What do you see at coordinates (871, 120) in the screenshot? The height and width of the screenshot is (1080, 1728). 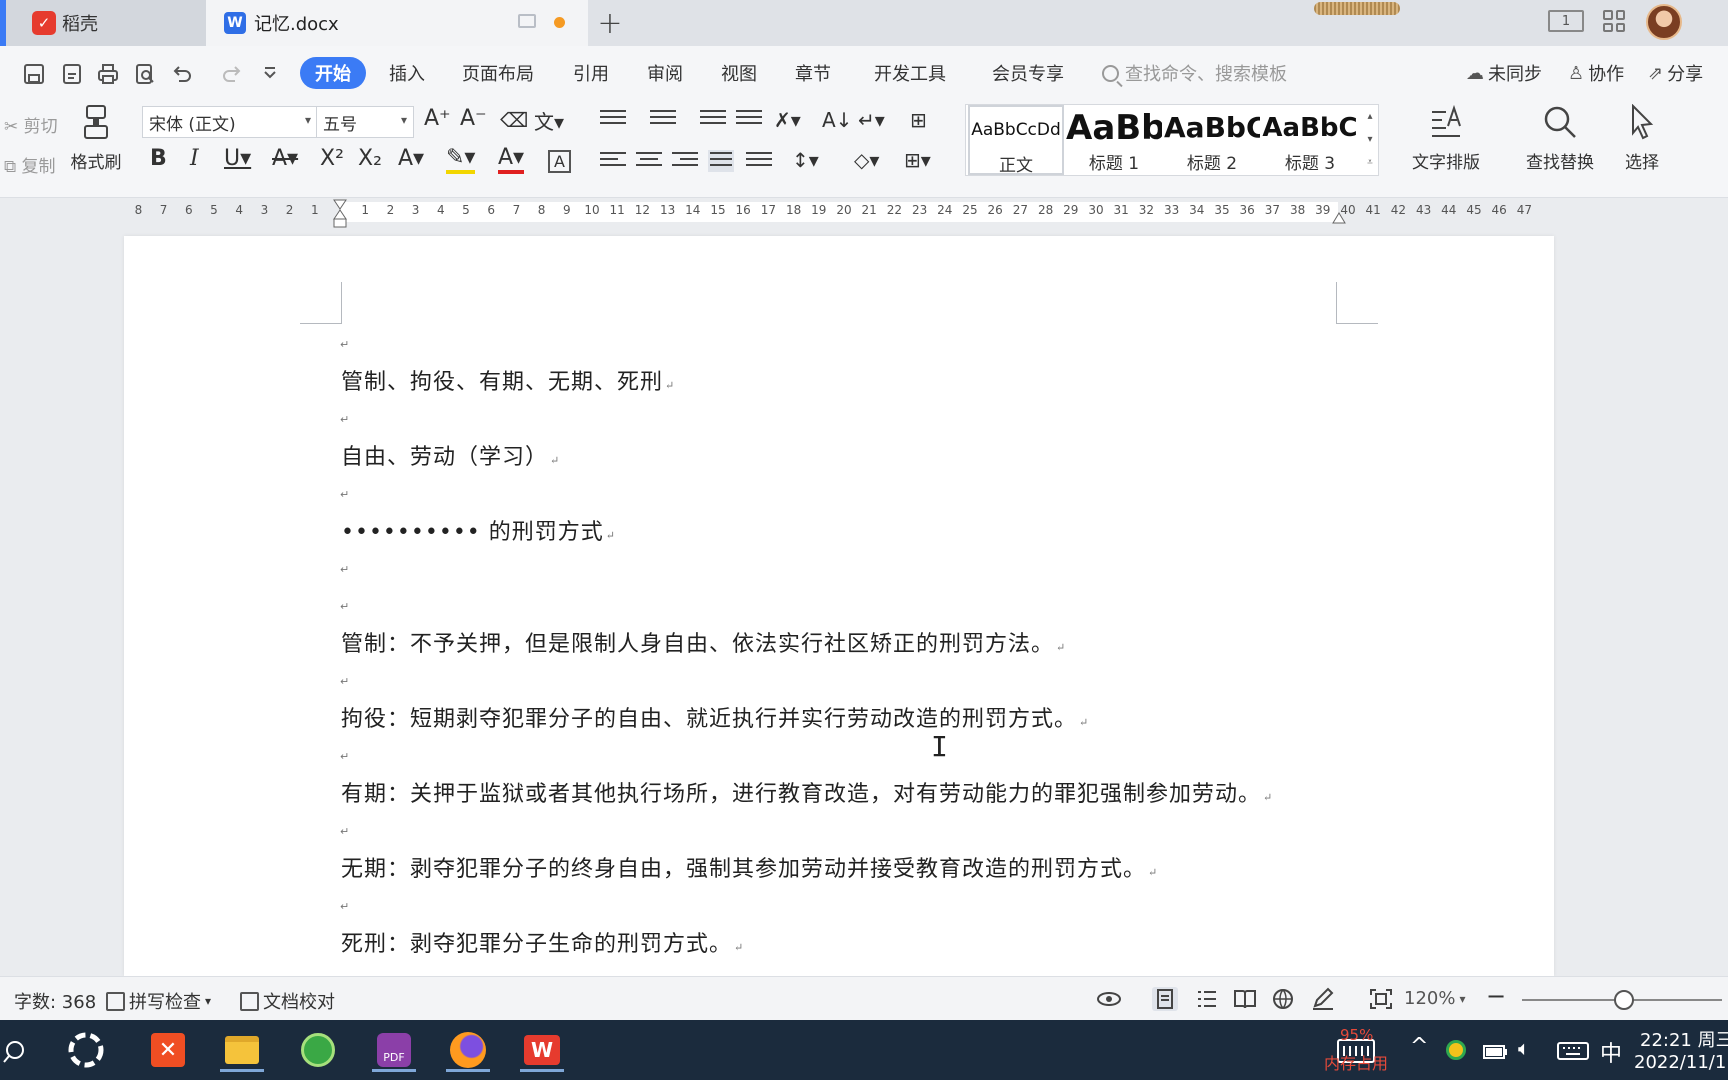 I see `show-marks-icon: ↵▾` at bounding box center [871, 120].